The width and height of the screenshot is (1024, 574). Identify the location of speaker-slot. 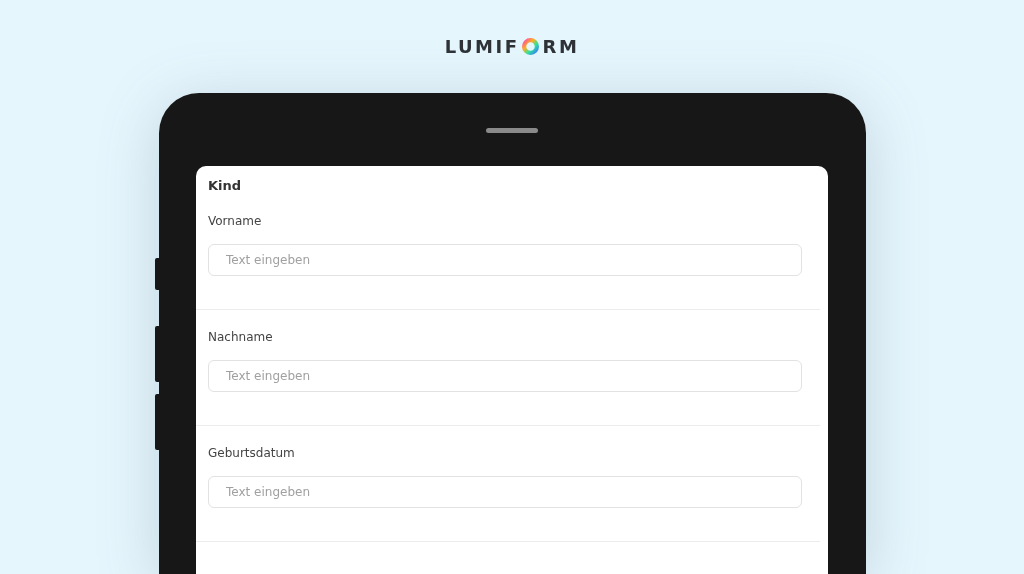
(512, 130).